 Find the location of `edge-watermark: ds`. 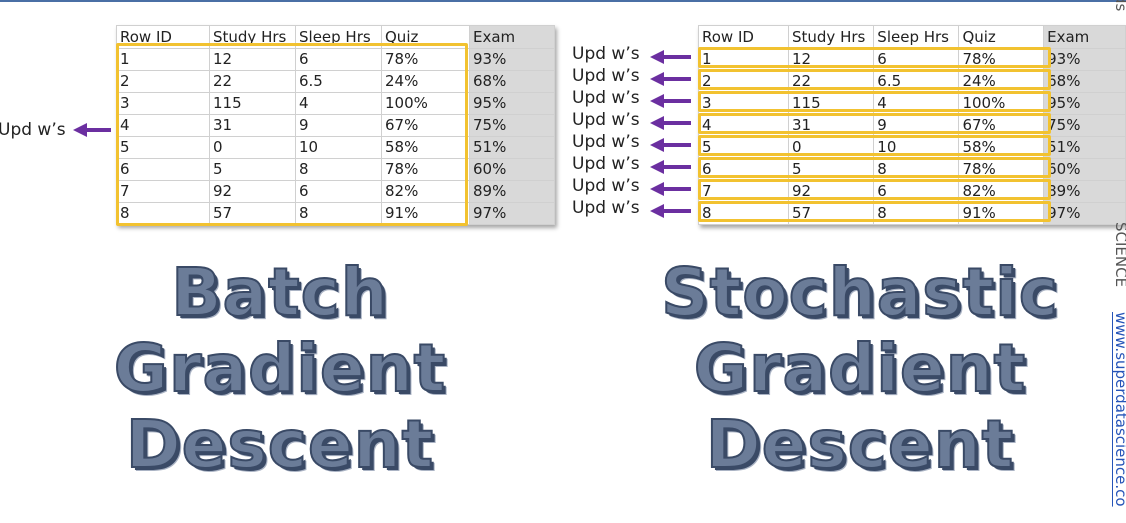

edge-watermark: ds is located at coordinates (1119, 5).